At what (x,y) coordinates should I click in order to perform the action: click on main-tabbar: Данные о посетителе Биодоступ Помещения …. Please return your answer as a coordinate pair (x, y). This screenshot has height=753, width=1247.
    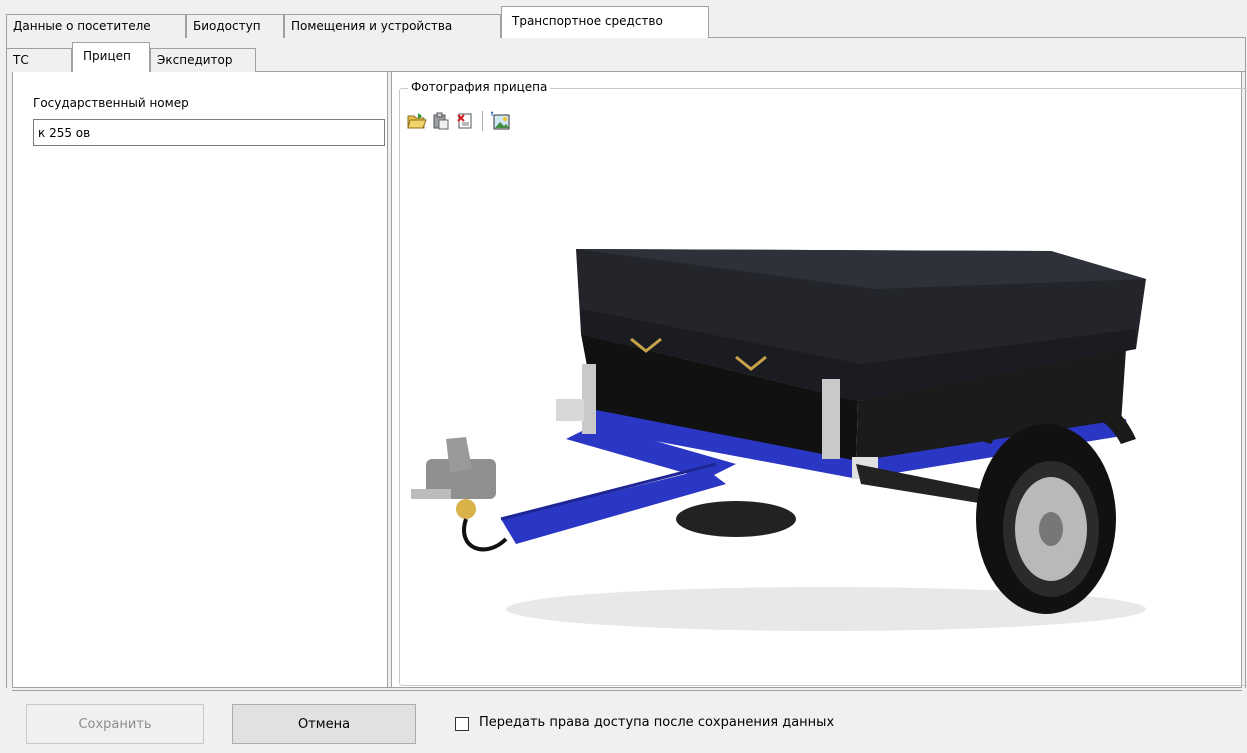
    Looking at the image, I should click on (626, 22).